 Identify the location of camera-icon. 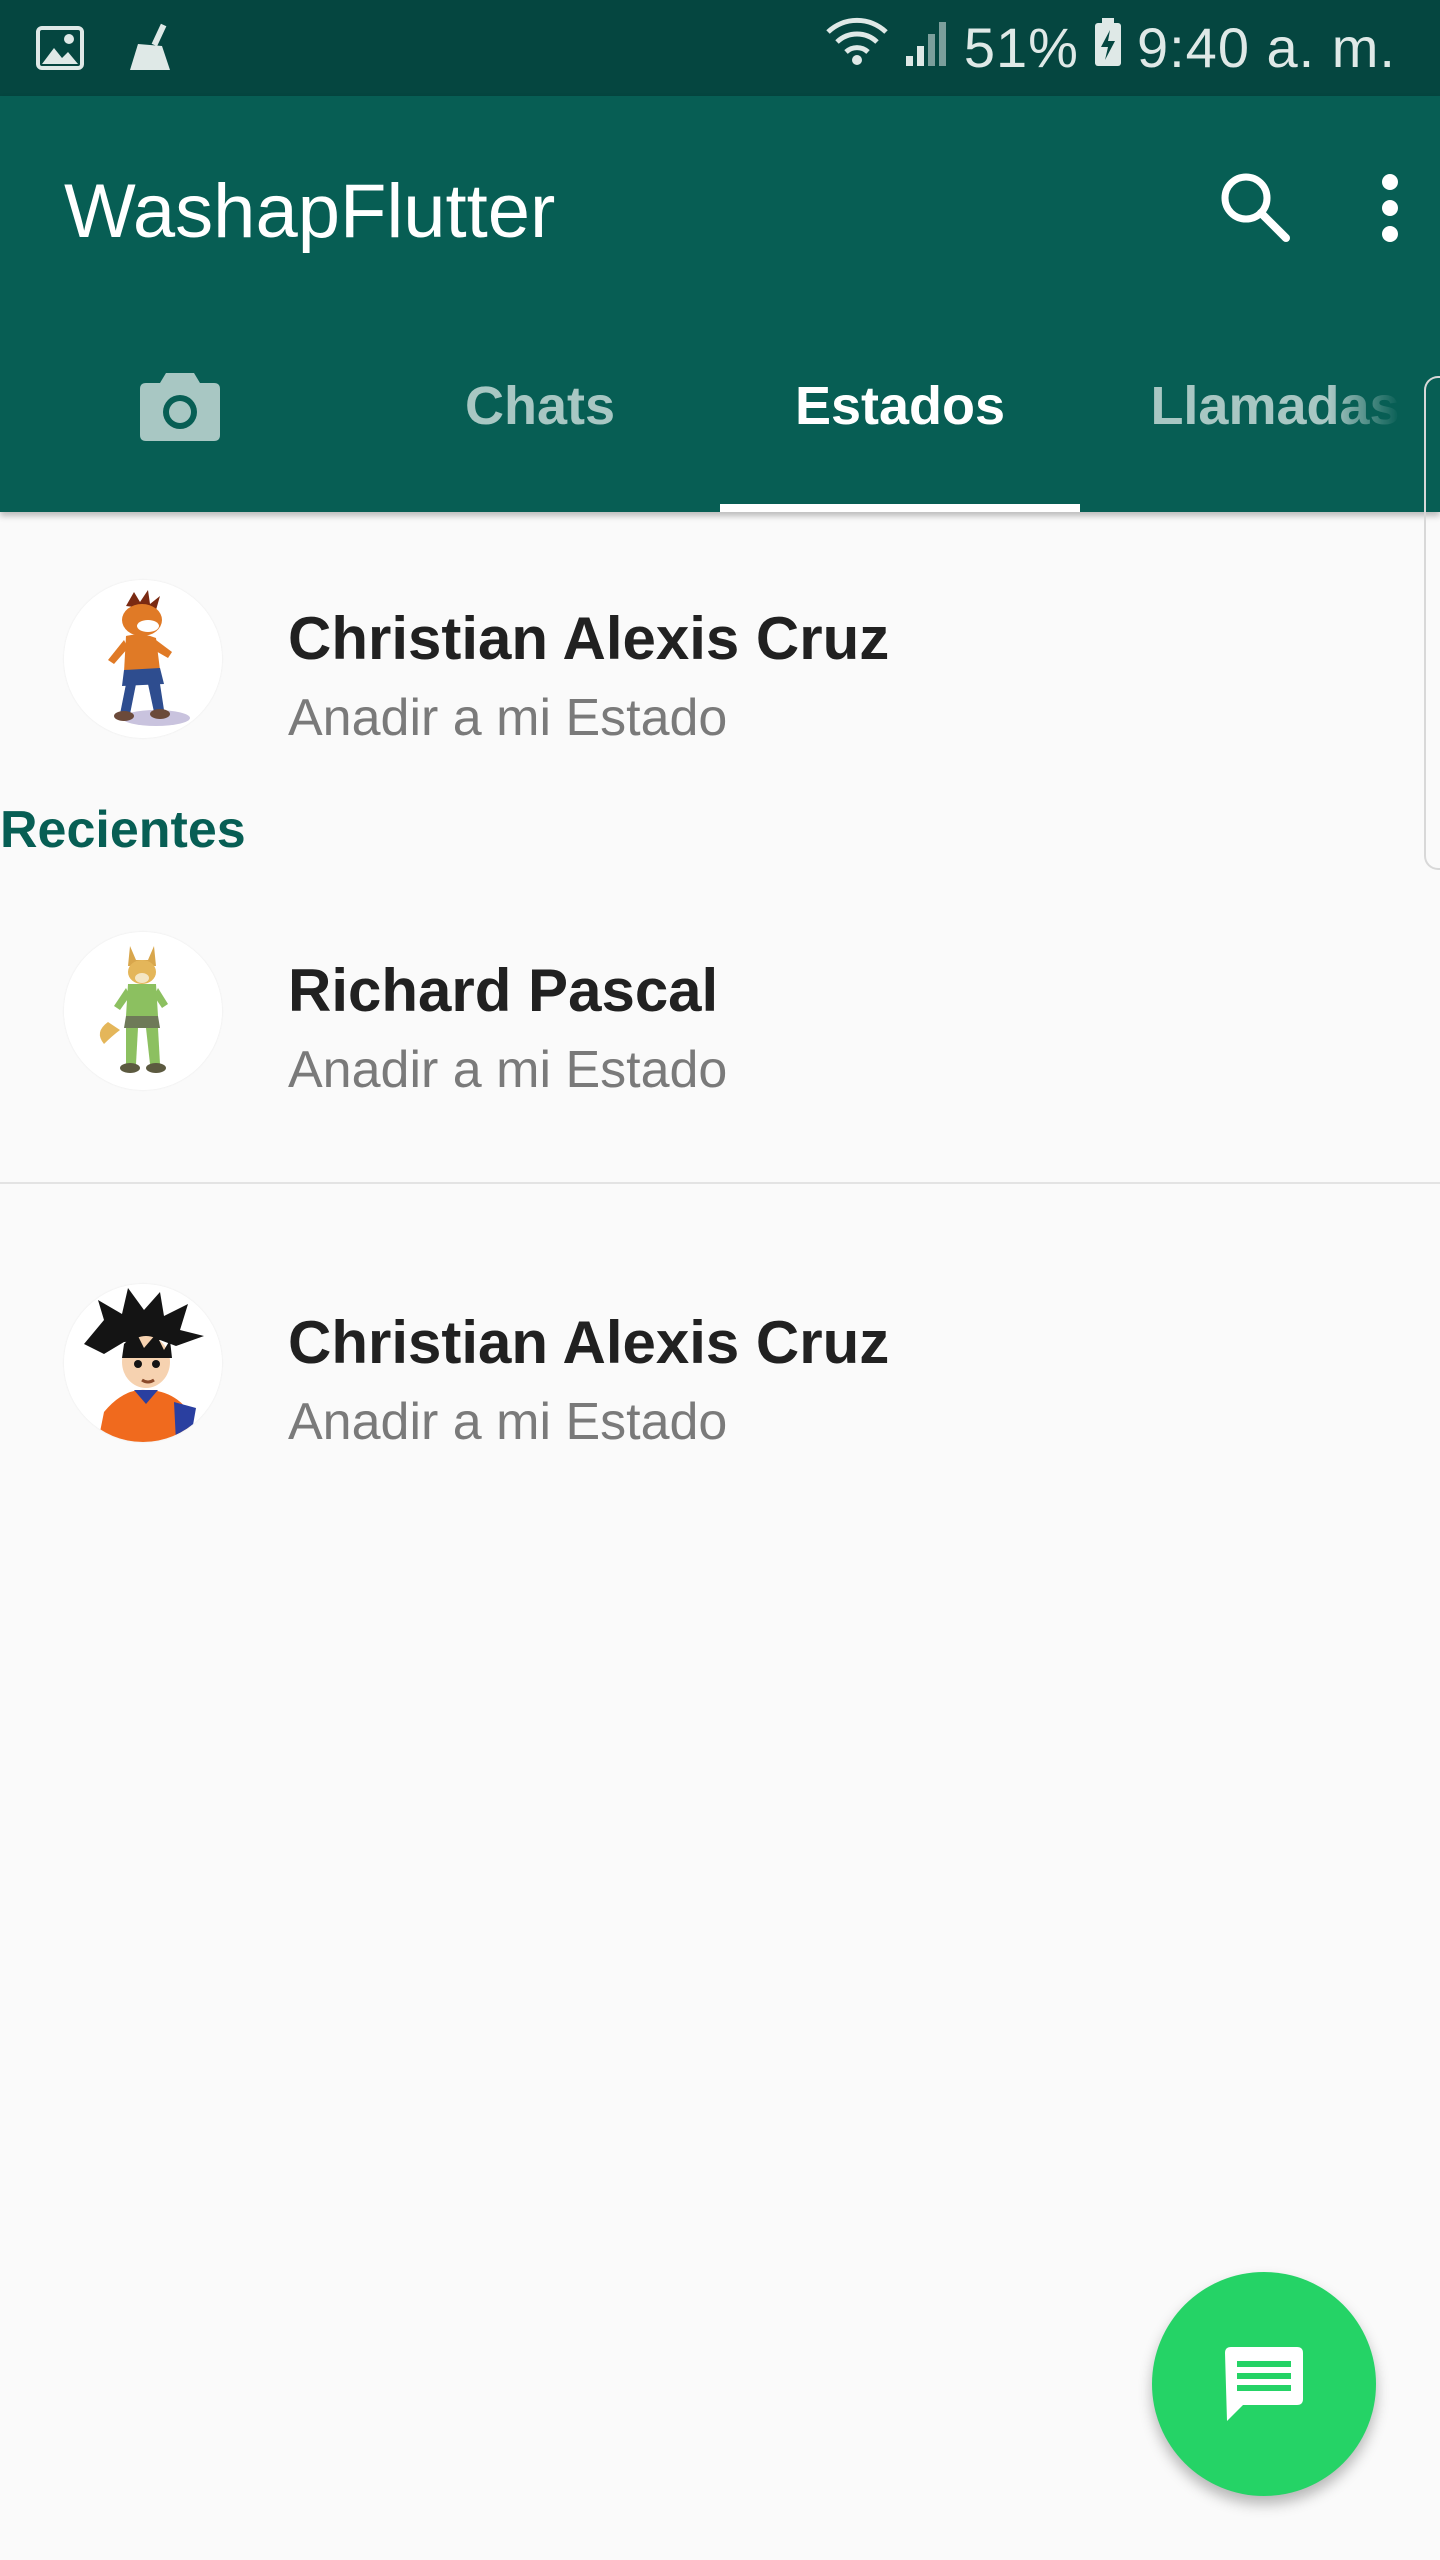
(180, 407).